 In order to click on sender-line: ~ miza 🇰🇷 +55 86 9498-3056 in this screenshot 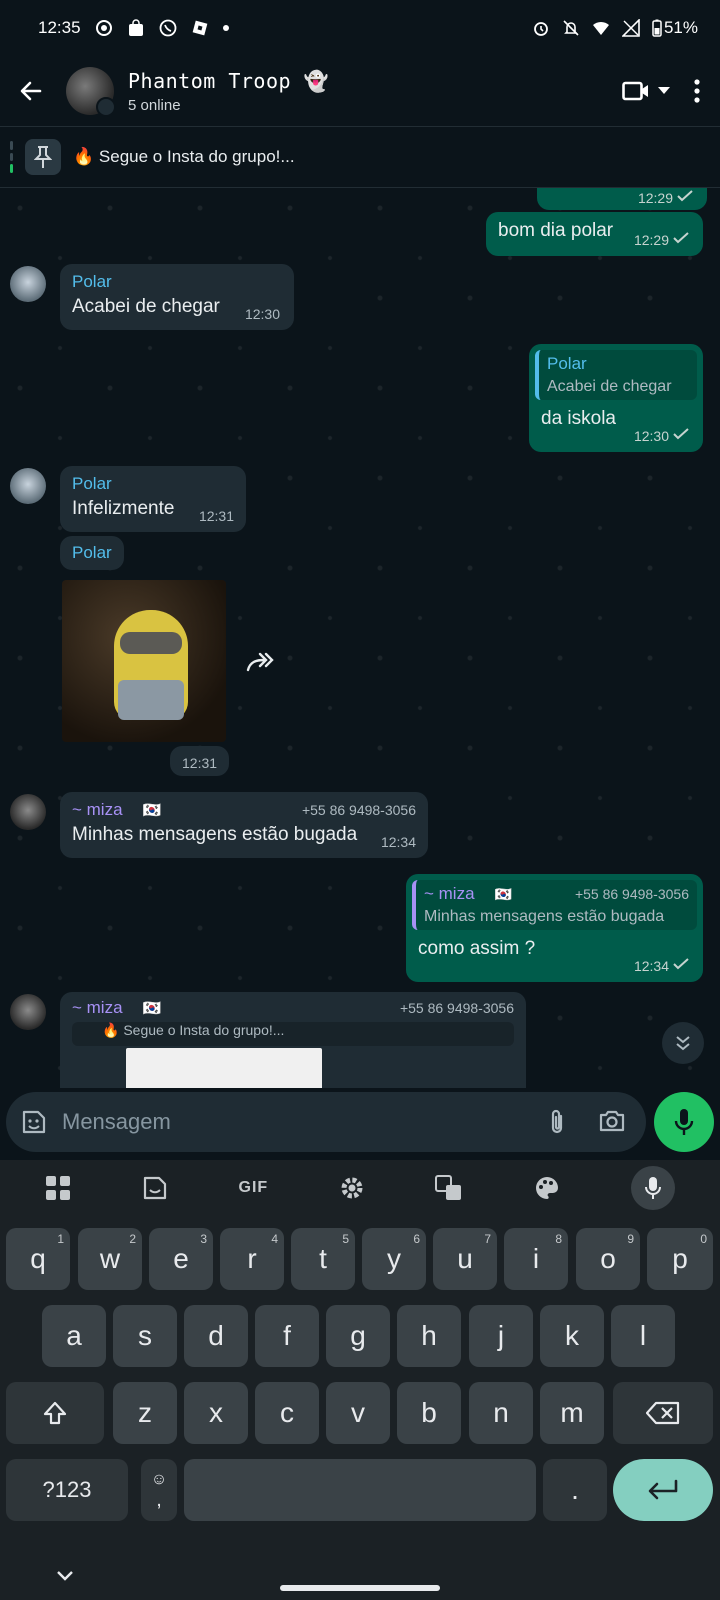, I will do `click(293, 1008)`.